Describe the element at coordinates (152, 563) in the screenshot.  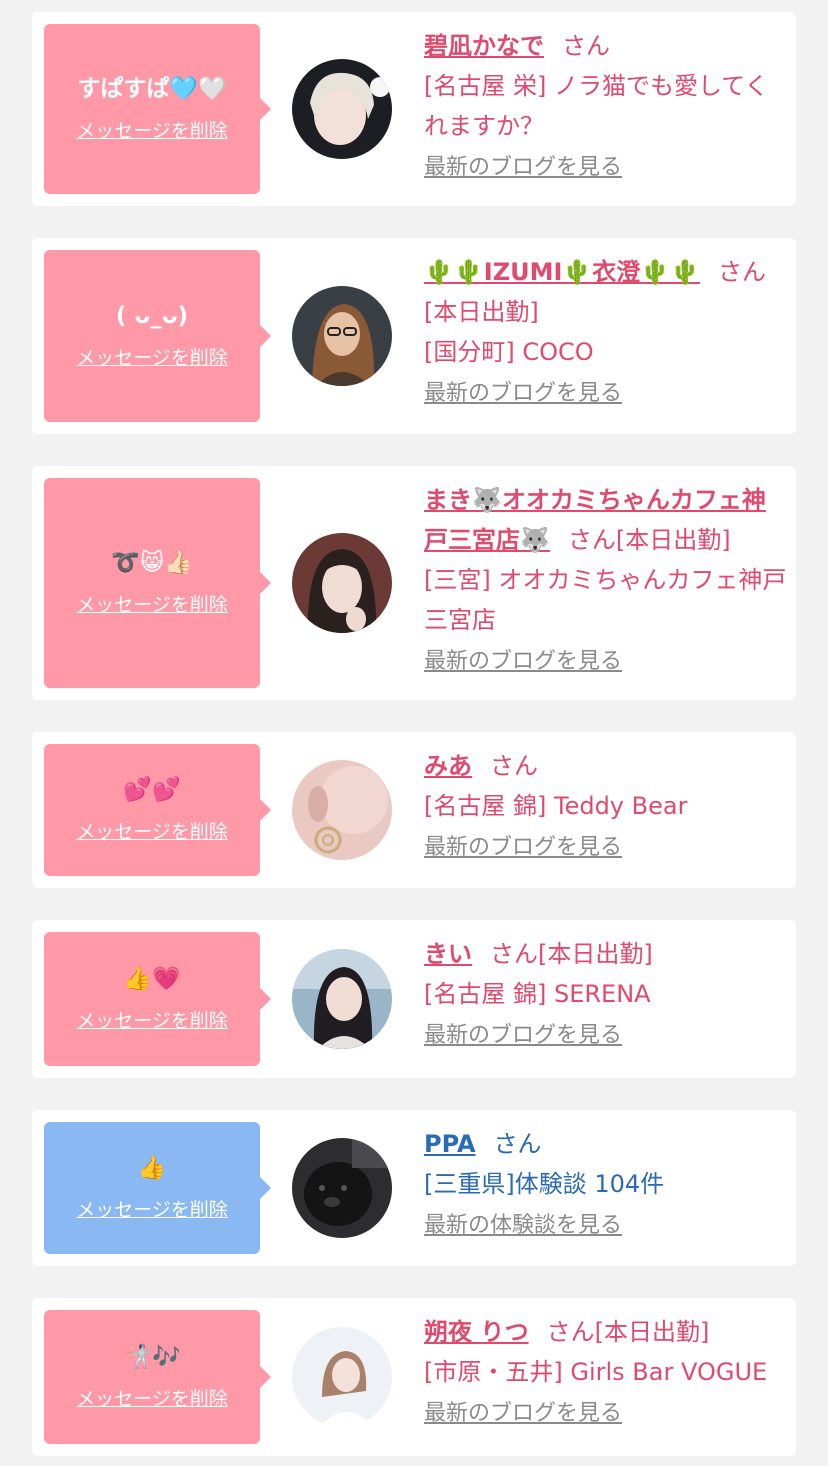
I see `message-text: ➰😸👍🏻` at that location.